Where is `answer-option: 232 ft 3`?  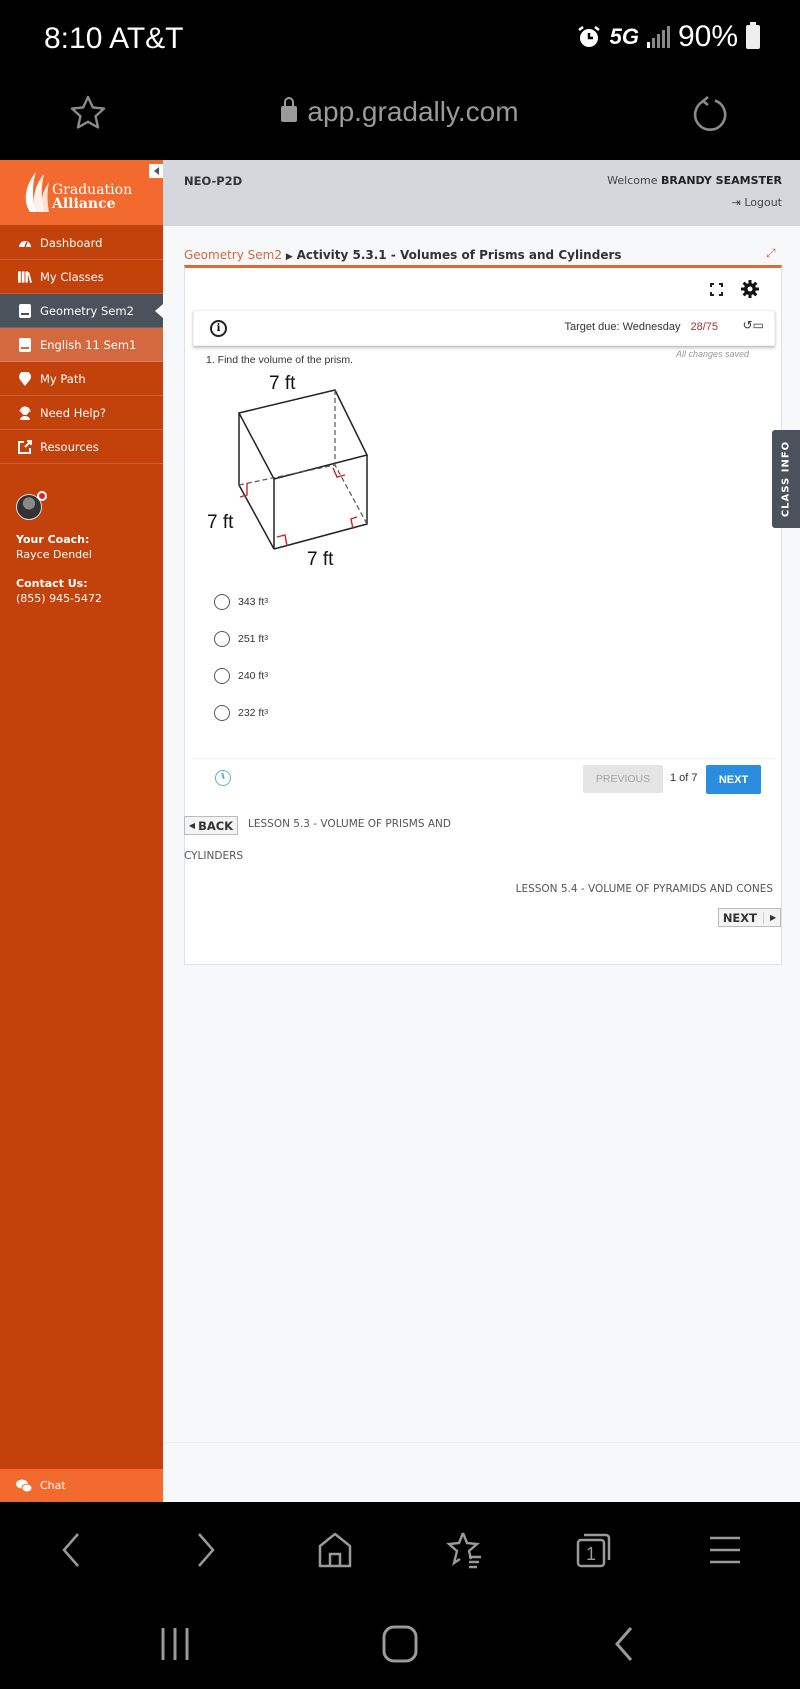 answer-option: 232 ft 3 is located at coordinates (241, 712).